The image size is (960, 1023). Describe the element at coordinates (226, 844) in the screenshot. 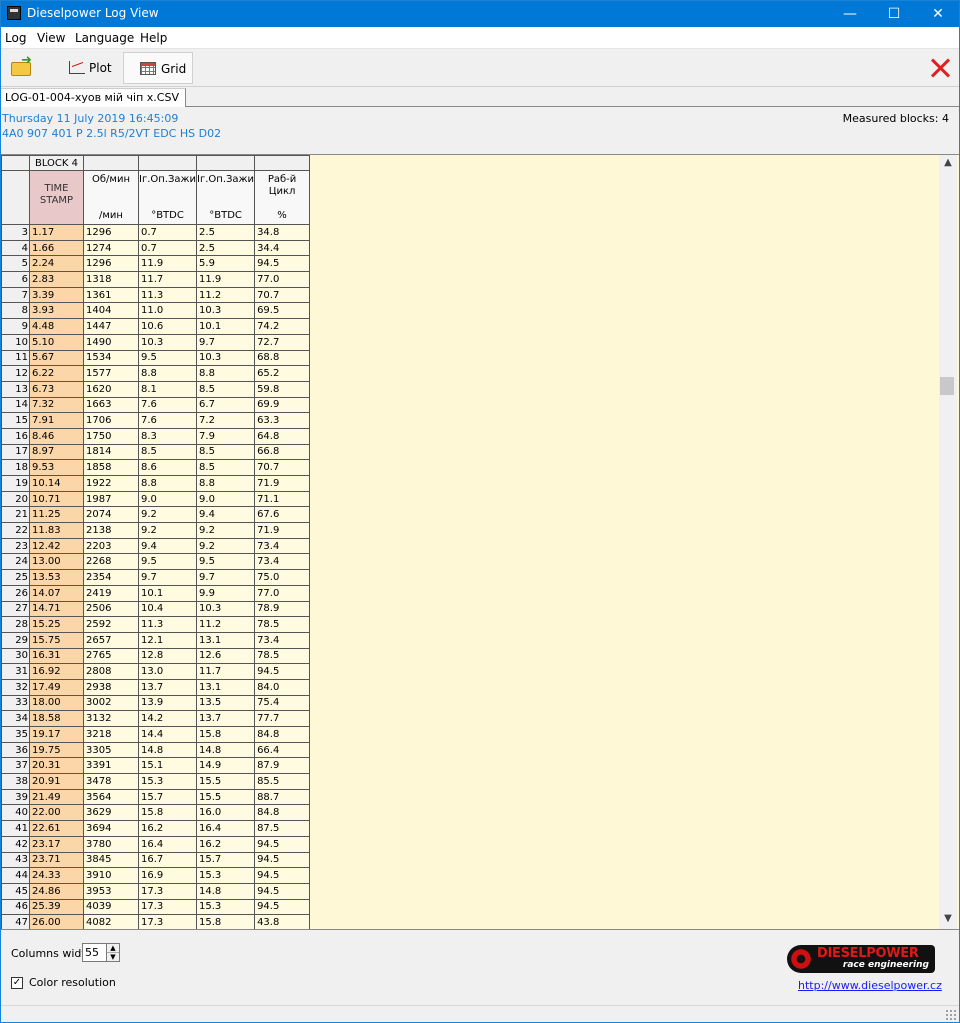

I see `table-cell: 16.2` at that location.